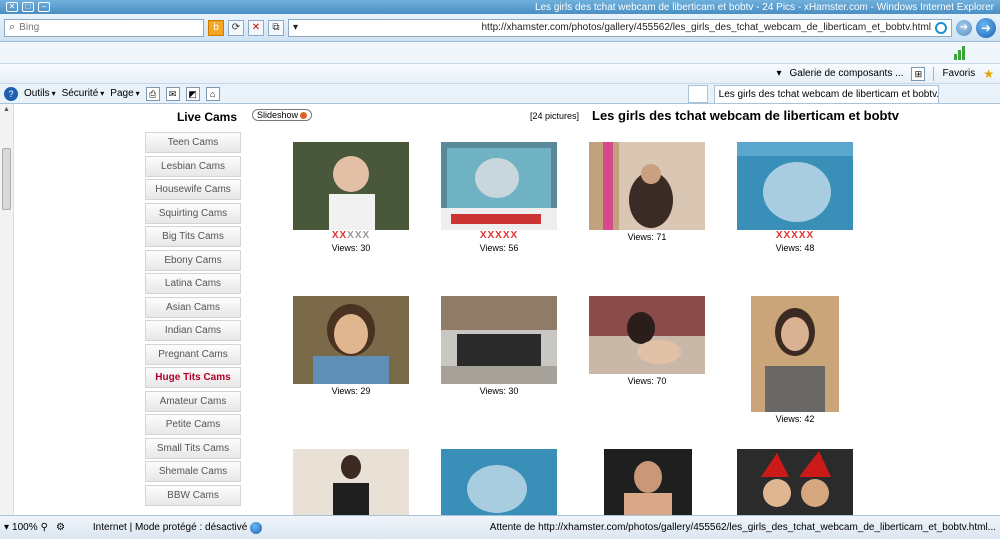  Describe the element at coordinates (7, 309) in the screenshot. I see `vertical-scrollbar: ▲` at that location.